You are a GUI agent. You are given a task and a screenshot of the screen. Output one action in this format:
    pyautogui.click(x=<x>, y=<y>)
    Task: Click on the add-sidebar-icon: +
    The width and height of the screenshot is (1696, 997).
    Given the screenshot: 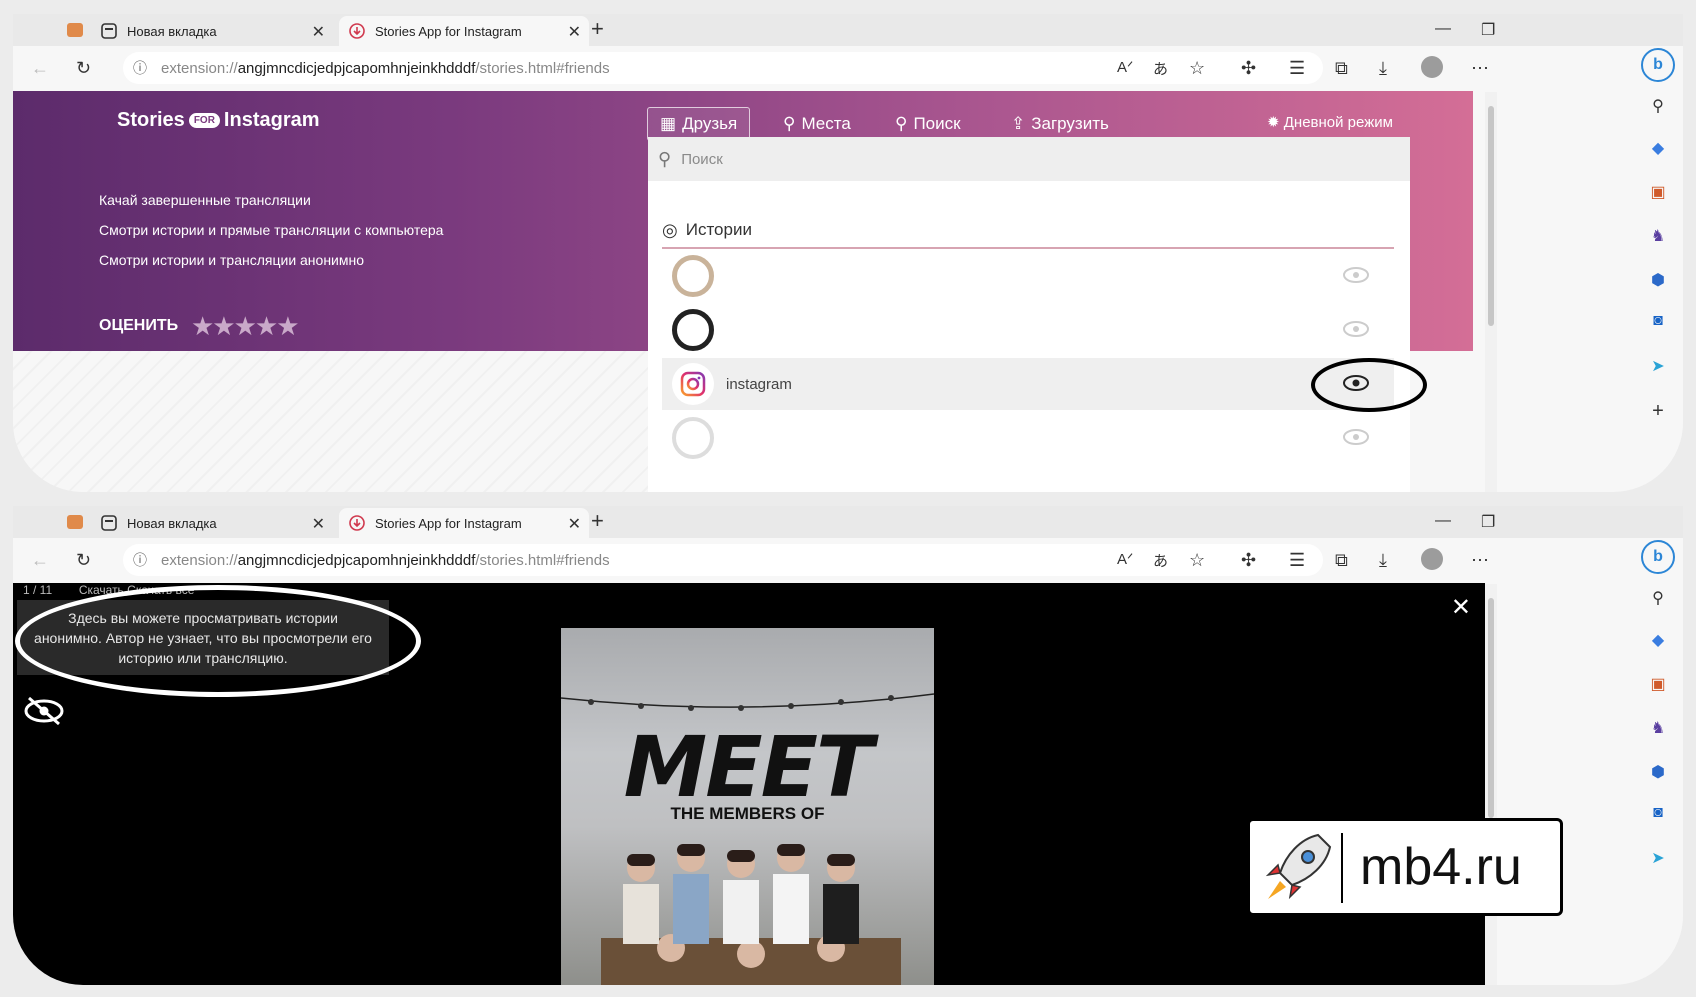 What is the action you would take?
    pyautogui.click(x=1658, y=411)
    